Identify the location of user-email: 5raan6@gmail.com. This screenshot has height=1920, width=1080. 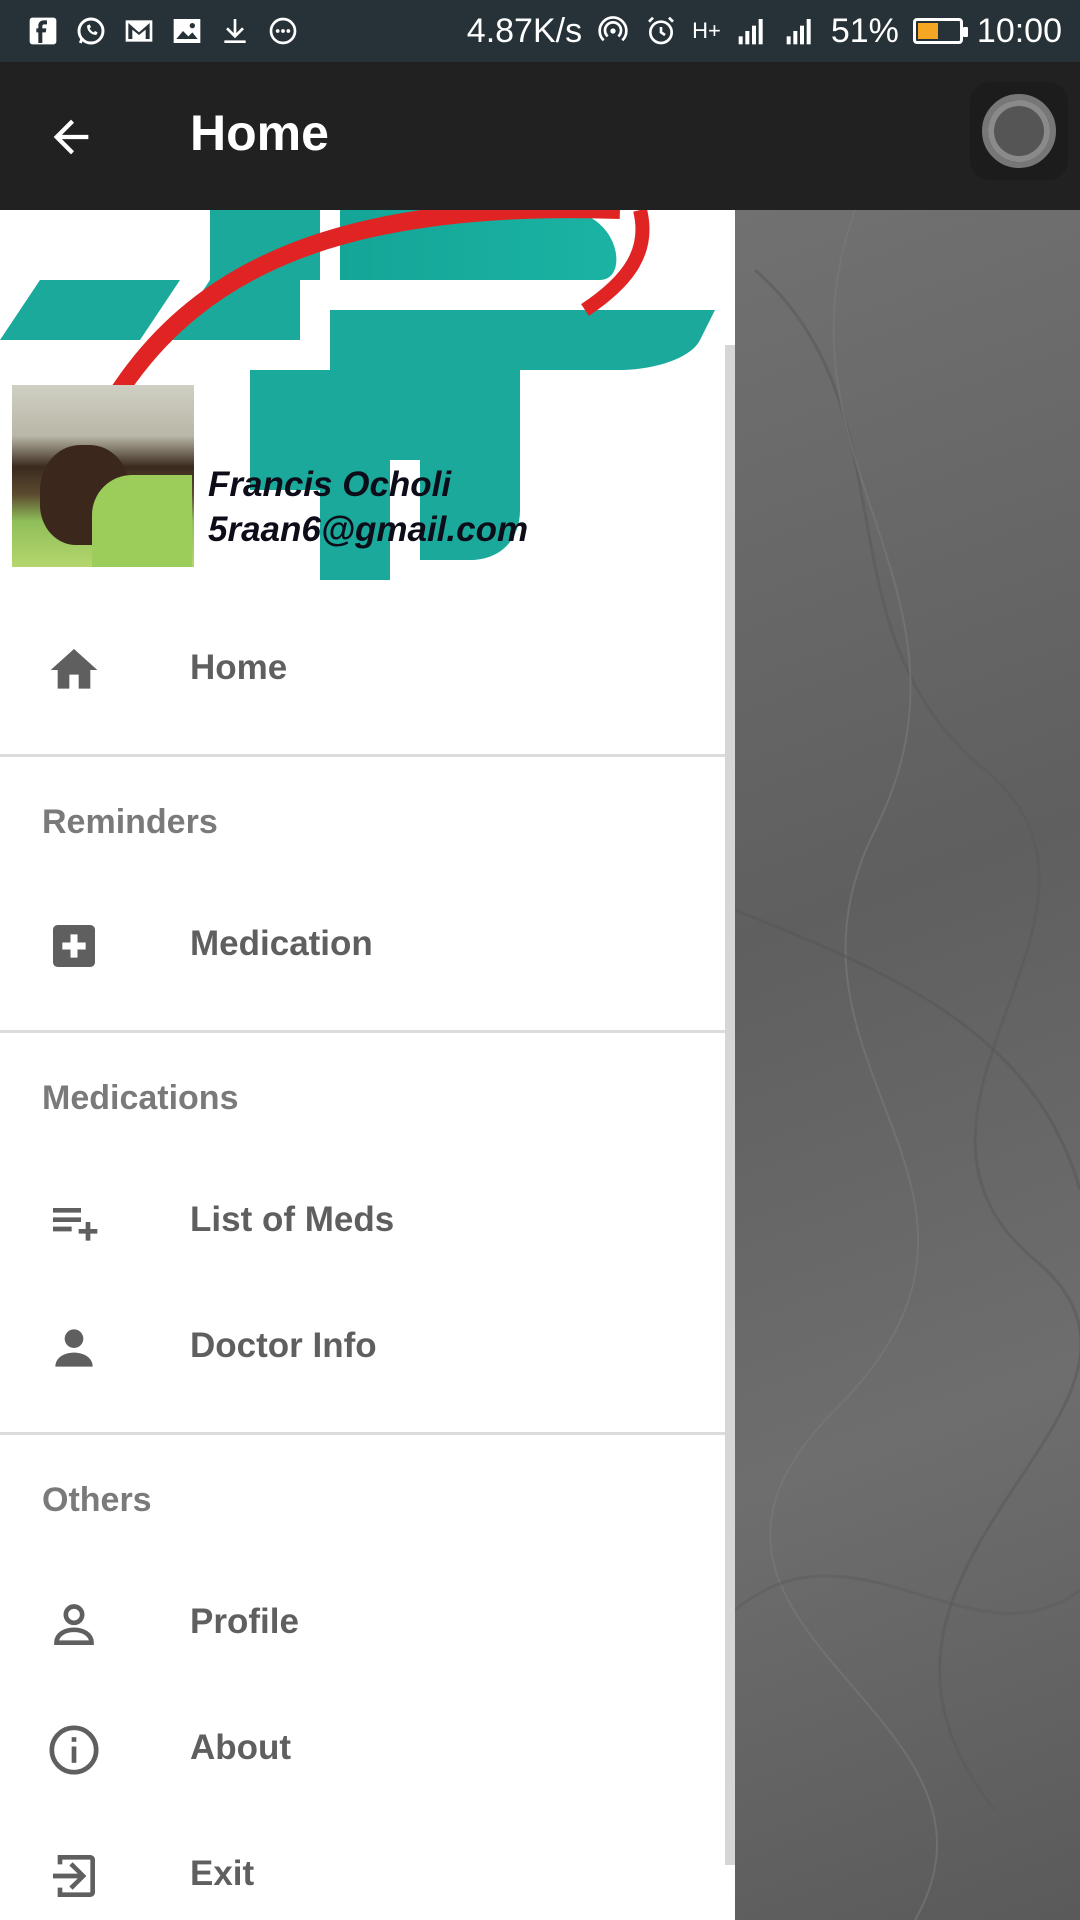
(368, 529).